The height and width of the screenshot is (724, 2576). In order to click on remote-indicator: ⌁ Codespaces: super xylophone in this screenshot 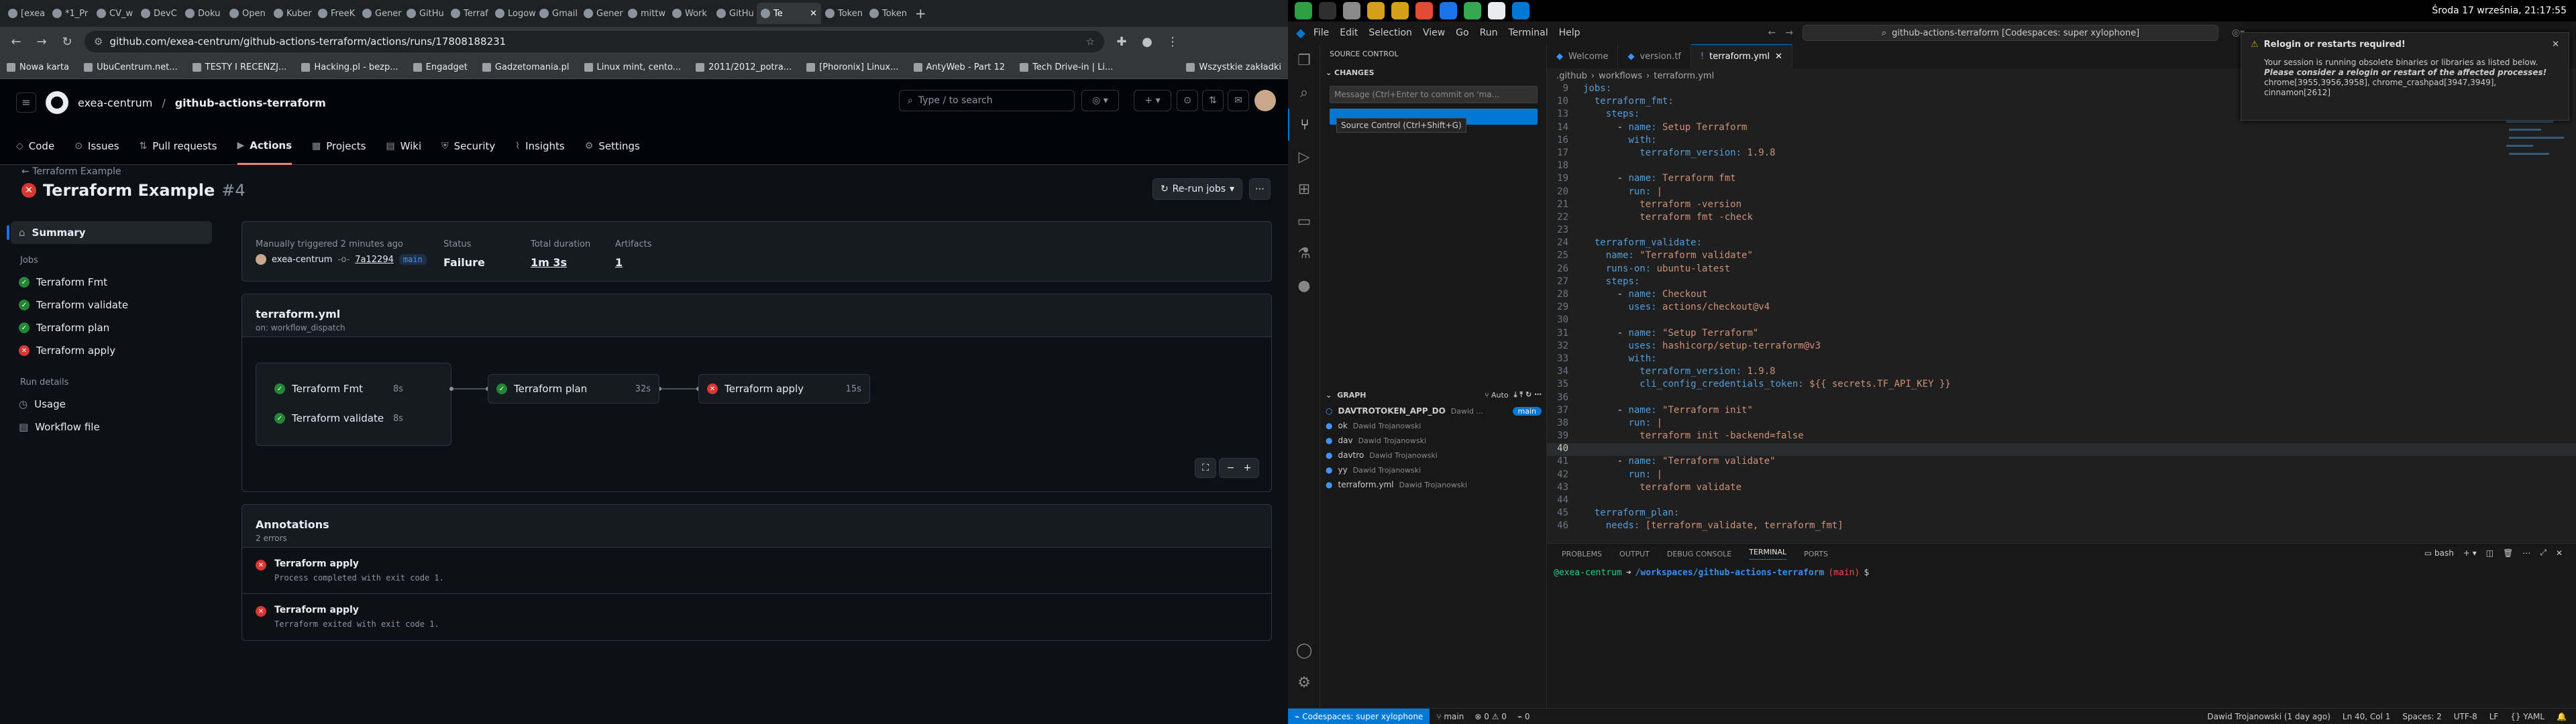, I will do `click(1359, 716)`.